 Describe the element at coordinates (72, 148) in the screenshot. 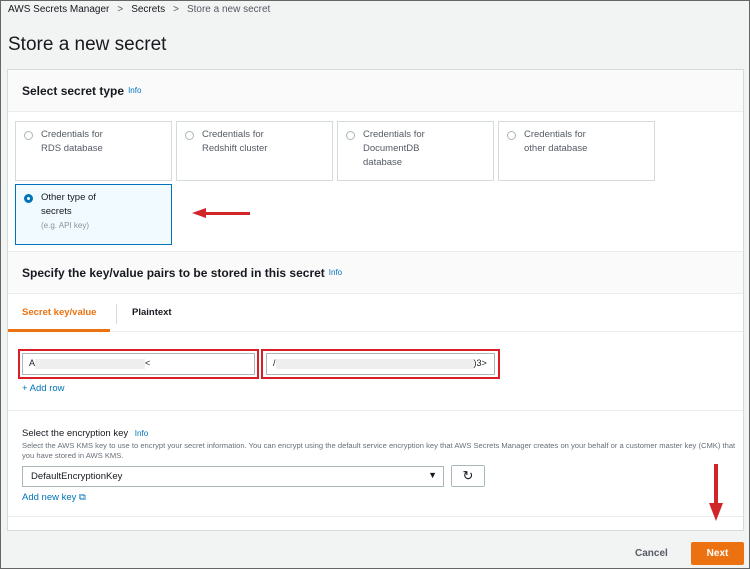

I see `option-label: RDS database` at that location.